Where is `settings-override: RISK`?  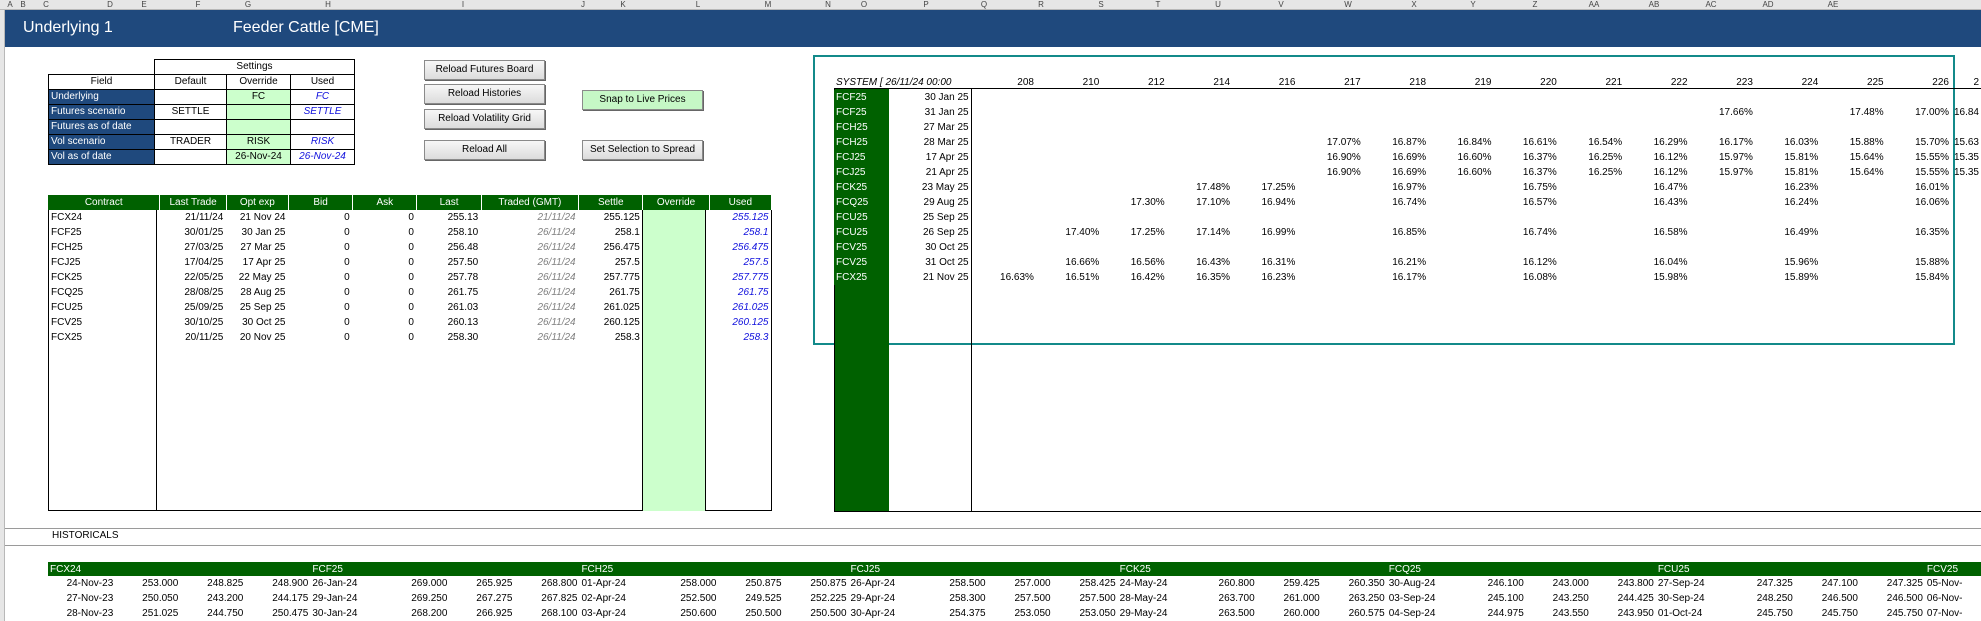 settings-override: RISK is located at coordinates (258, 142).